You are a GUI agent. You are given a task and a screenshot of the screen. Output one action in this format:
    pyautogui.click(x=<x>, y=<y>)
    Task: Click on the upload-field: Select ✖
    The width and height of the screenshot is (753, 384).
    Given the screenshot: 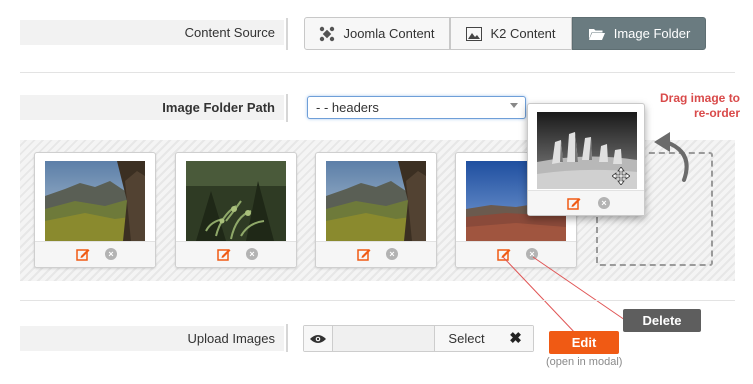 What is the action you would take?
    pyautogui.click(x=418, y=338)
    